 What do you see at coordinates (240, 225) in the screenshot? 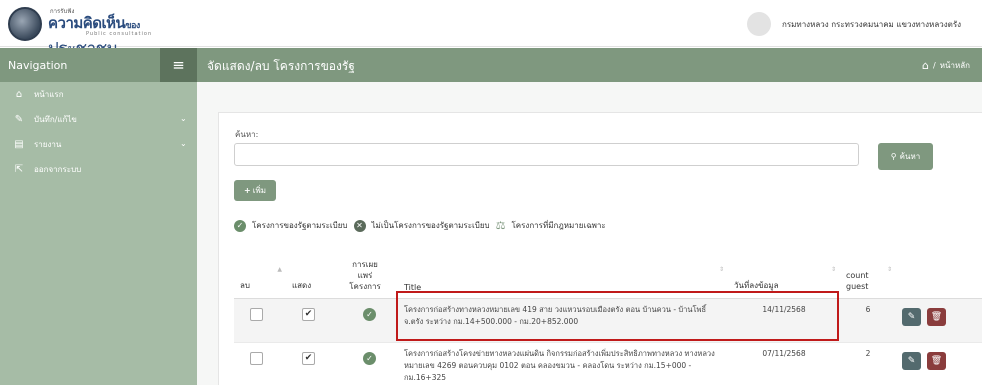
I see `check-circle-icon: ✓` at bounding box center [240, 225].